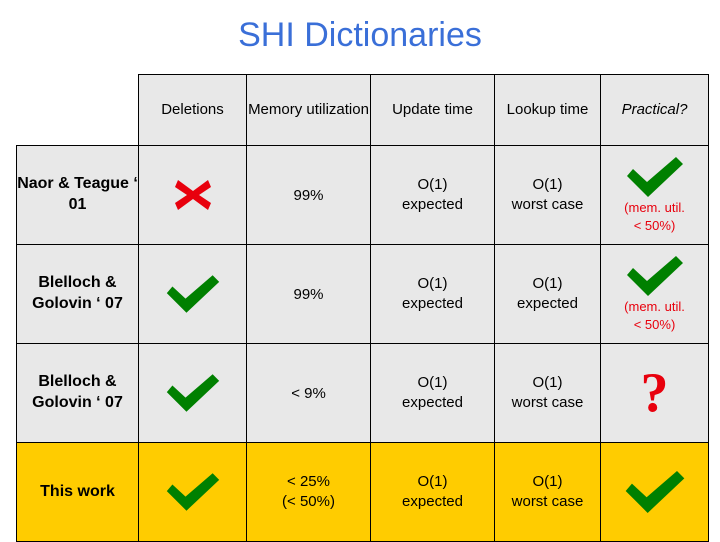  I want to click on cross-icon, so click(192, 195).